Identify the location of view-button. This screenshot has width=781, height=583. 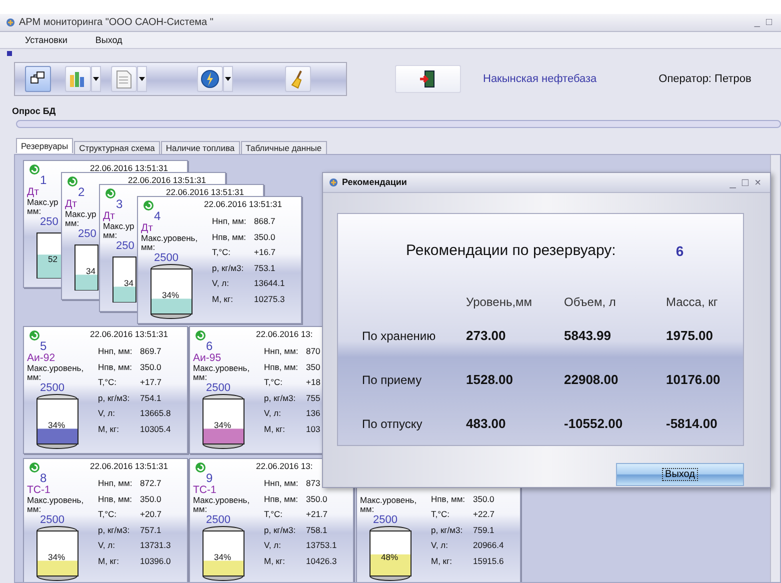
(38, 79).